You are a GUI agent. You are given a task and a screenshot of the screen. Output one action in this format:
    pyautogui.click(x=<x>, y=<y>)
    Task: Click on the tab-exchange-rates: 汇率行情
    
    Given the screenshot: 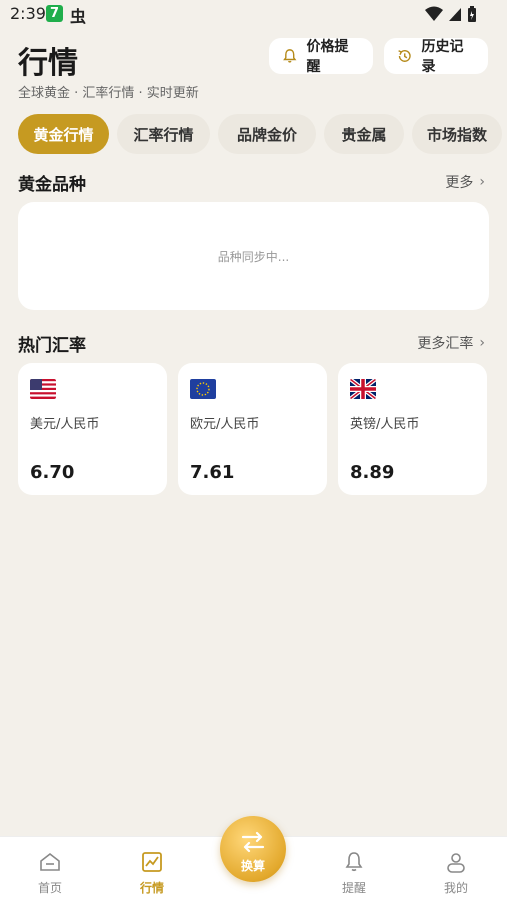 What is the action you would take?
    pyautogui.click(x=163, y=134)
    